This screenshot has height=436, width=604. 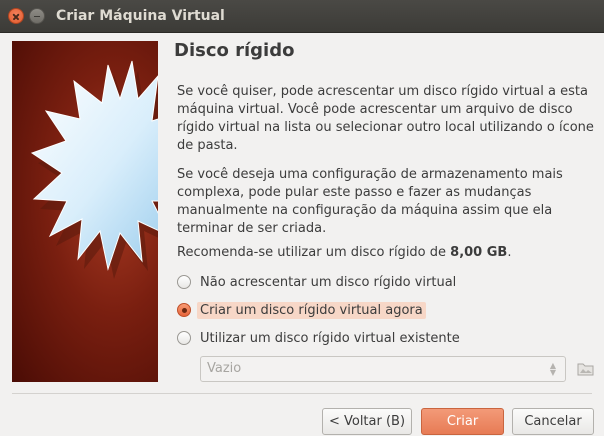 I want to click on cancel-button: Cancelar, so click(x=553, y=421).